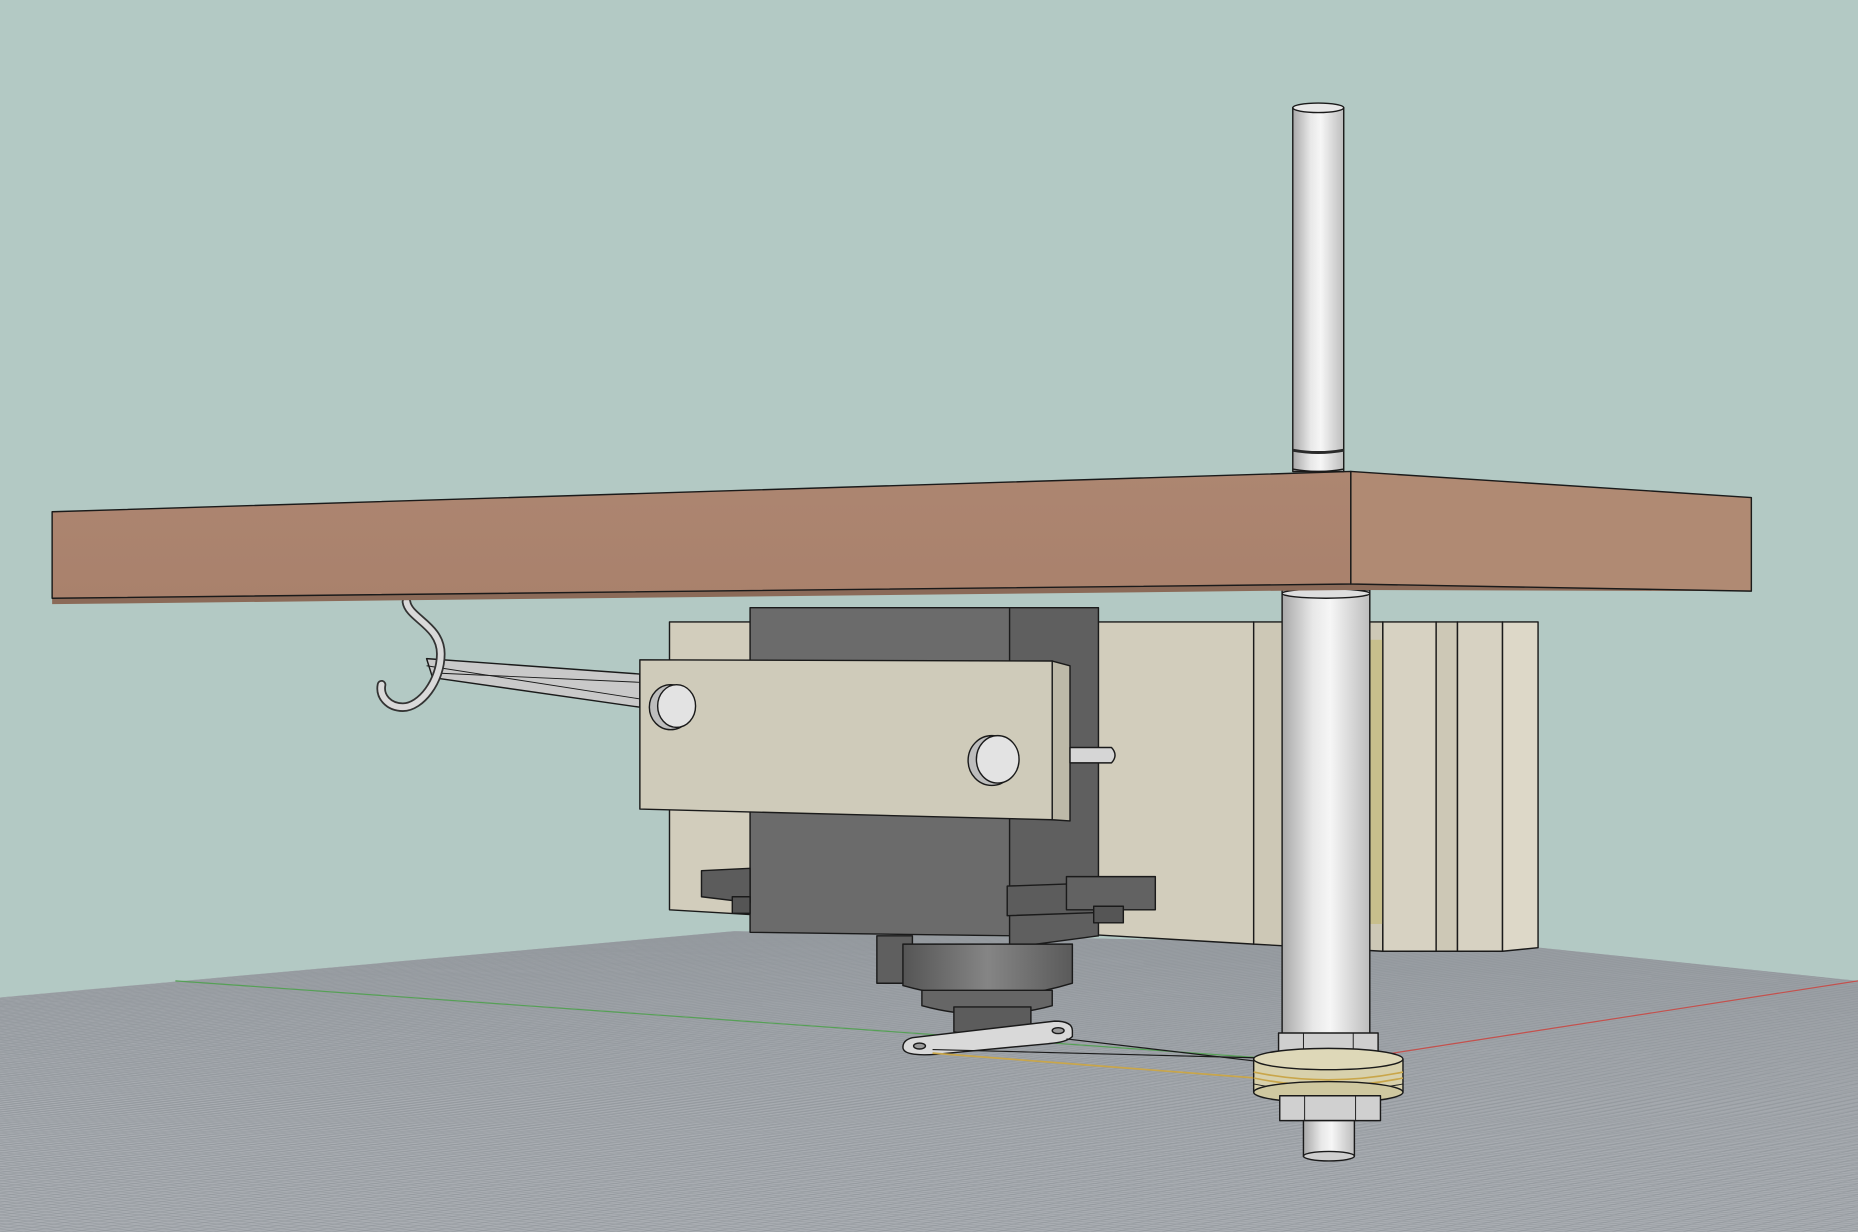 The height and width of the screenshot is (1232, 1858). Describe the element at coordinates (877, 740) in the screenshot. I see `arm-plate` at that location.